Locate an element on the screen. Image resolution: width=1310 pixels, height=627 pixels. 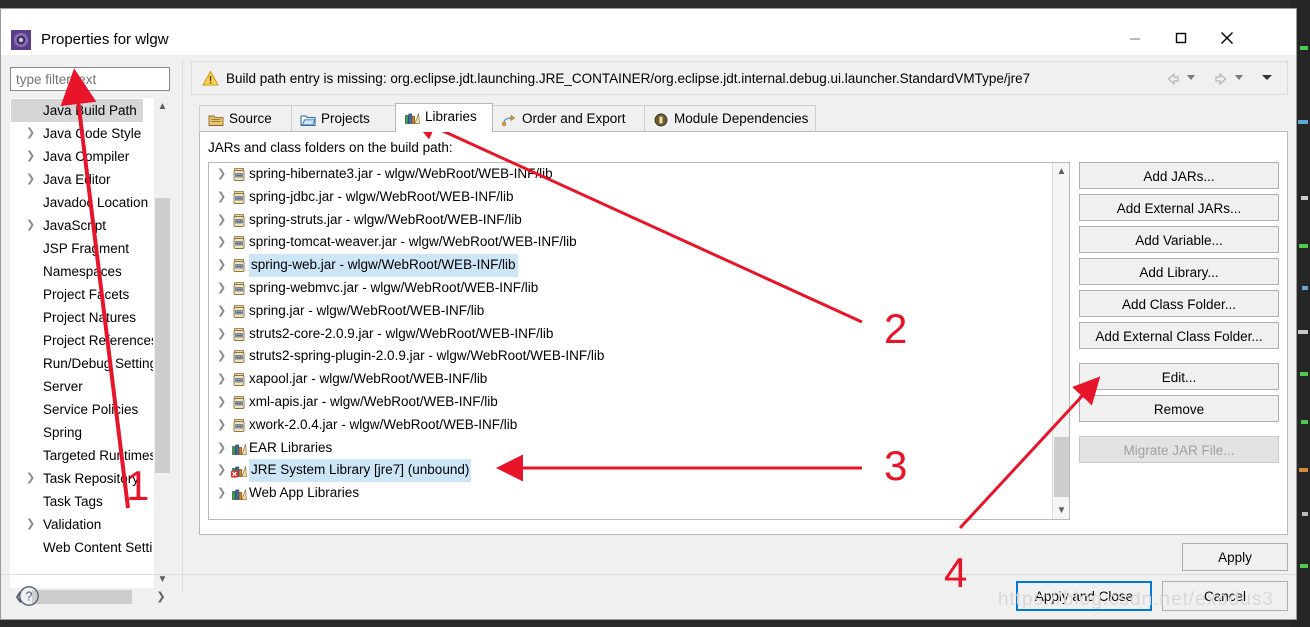
sidebar-item-task-repository: ❯ Task Repository is located at coordinates (90, 478).